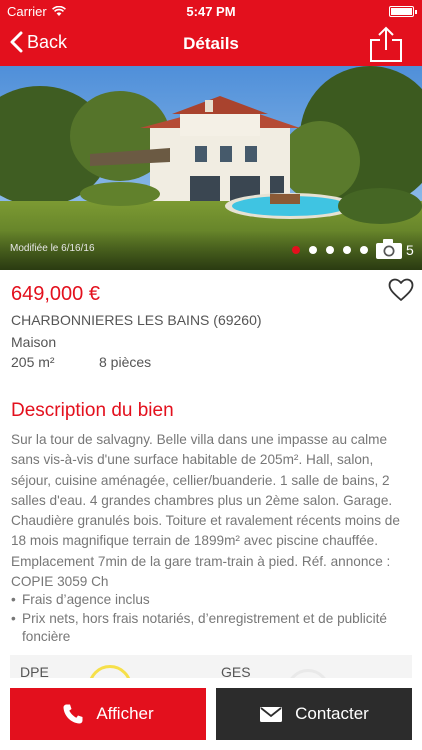 This screenshot has width=422, height=750. Describe the element at coordinates (73, 714) in the screenshot. I see `phone-icon` at that location.